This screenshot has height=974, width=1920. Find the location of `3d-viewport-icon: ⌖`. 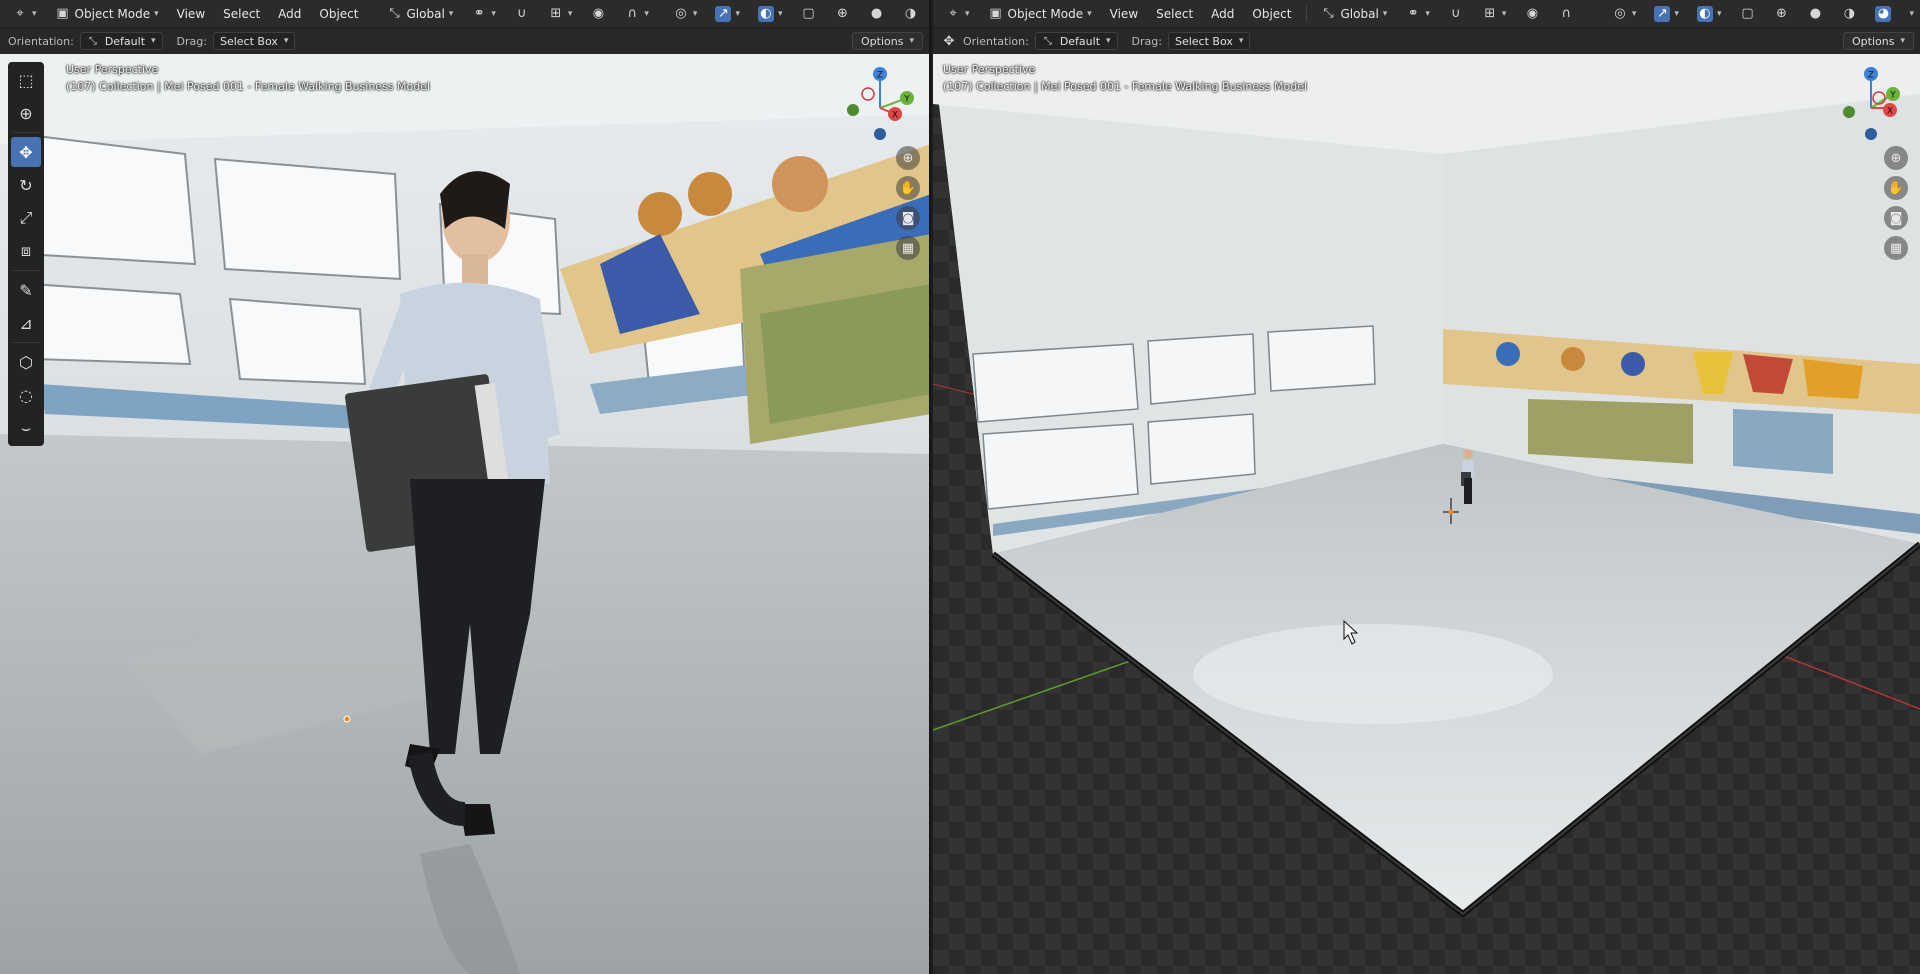

3d-viewport-icon: ⌖ is located at coordinates (953, 13).